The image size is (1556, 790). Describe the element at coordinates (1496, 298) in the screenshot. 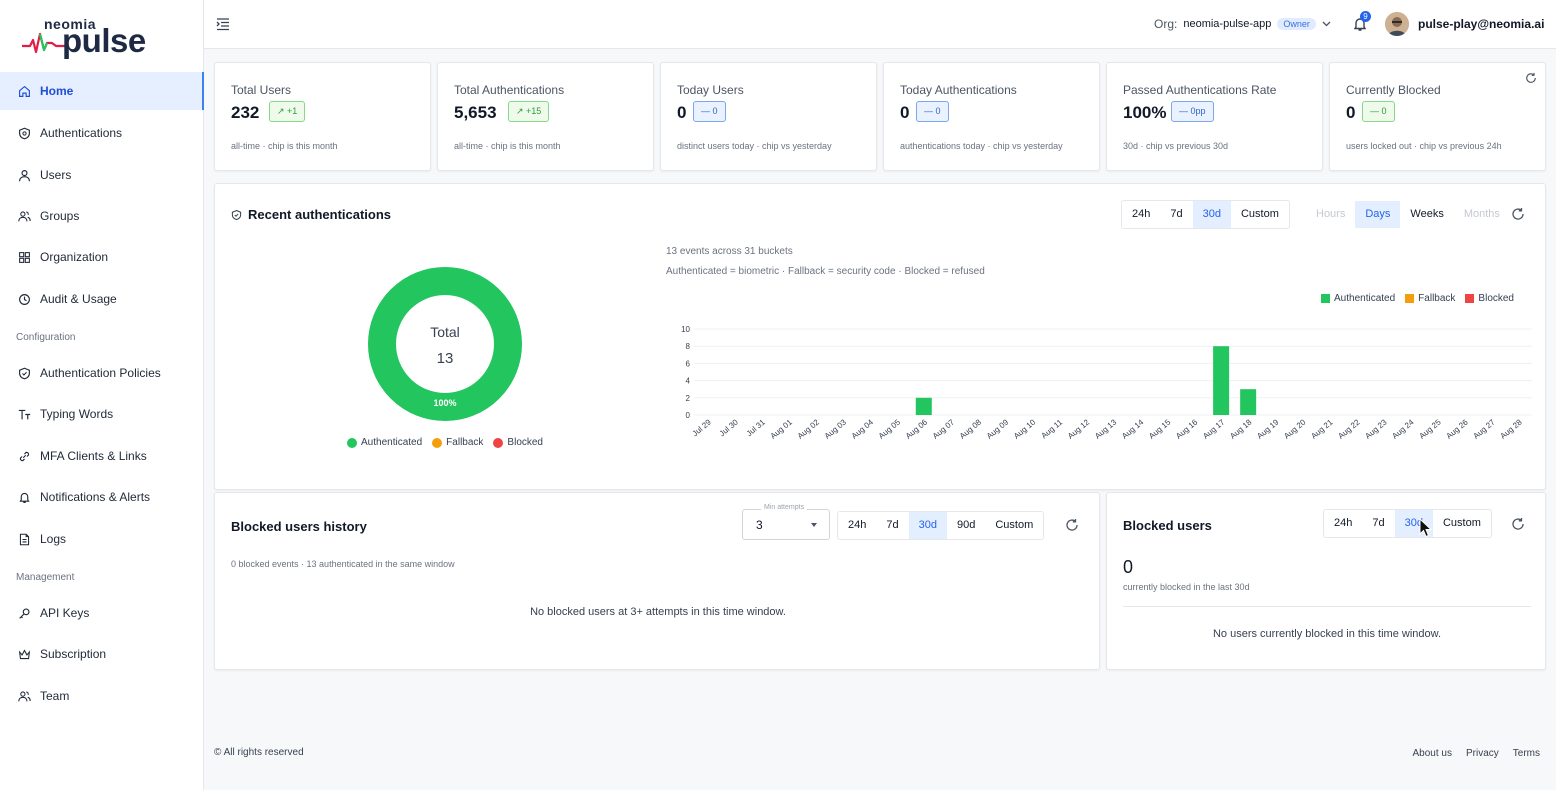

I see `legend-label: Blocked` at that location.